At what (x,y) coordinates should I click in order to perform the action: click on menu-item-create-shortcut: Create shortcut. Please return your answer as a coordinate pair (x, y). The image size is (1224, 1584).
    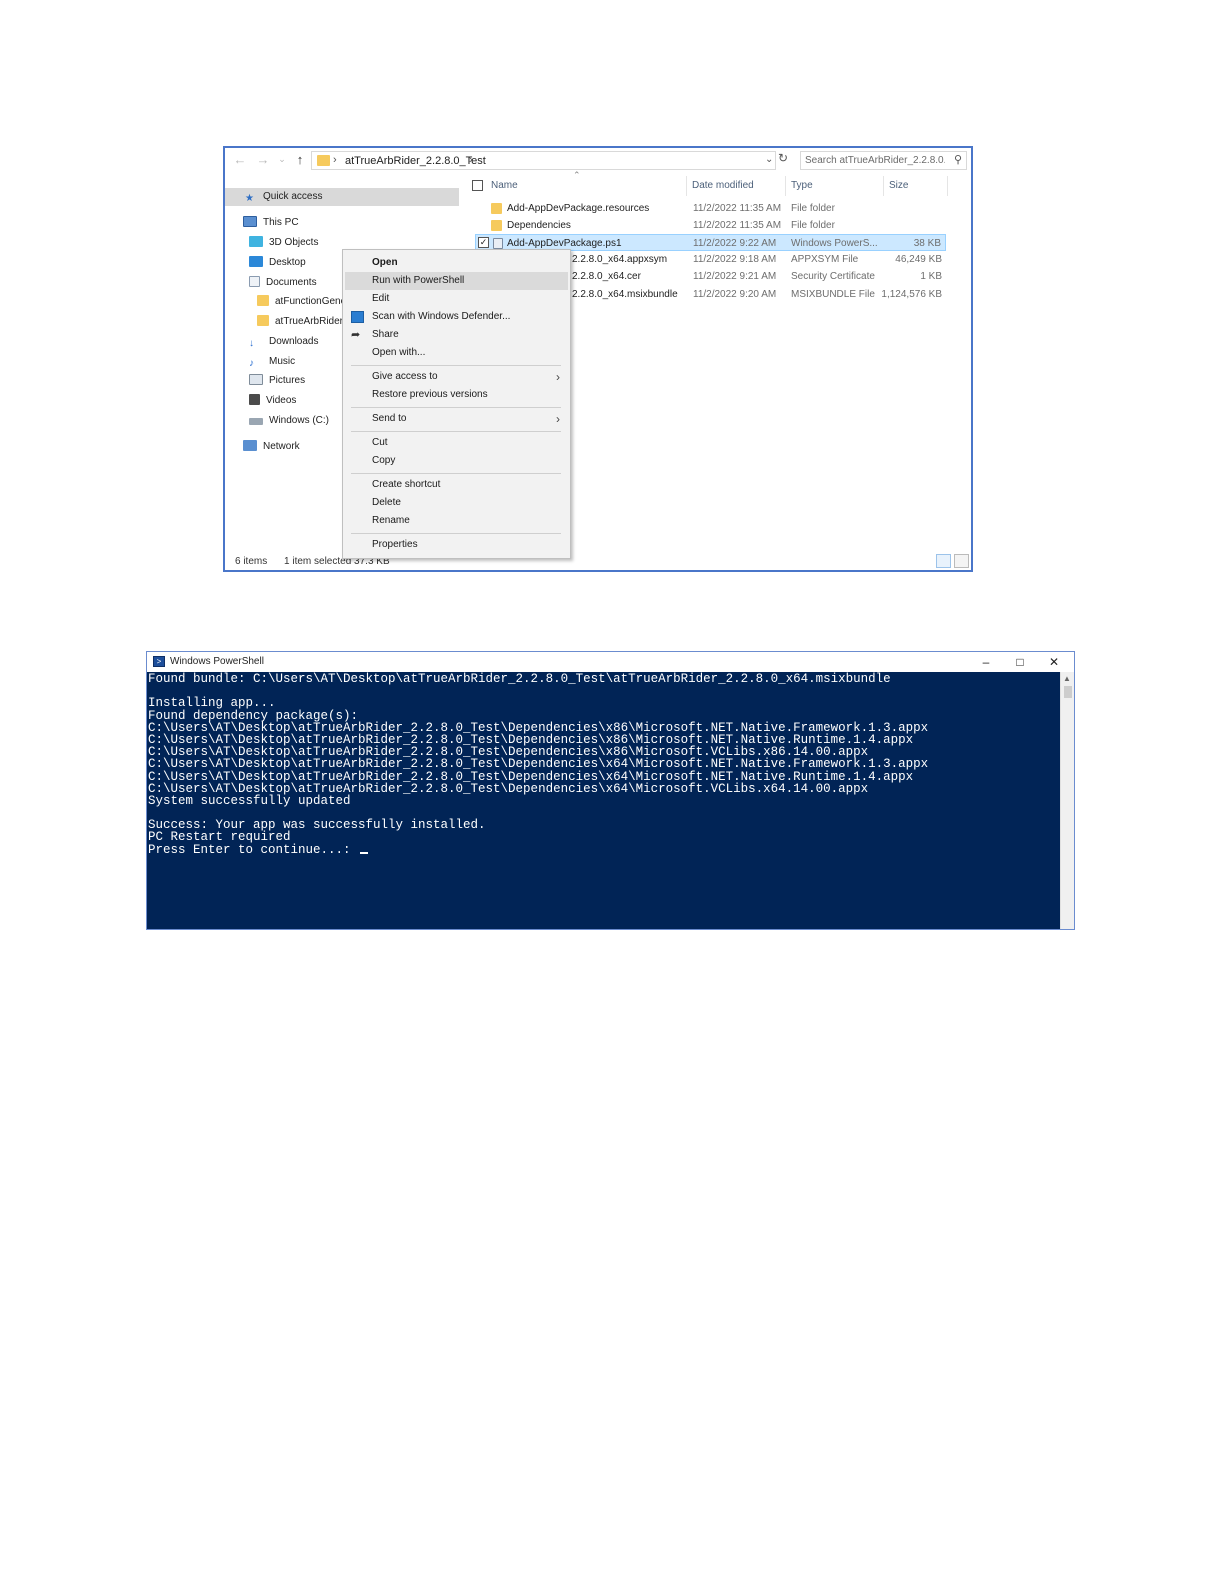
    Looking at the image, I should click on (456, 485).